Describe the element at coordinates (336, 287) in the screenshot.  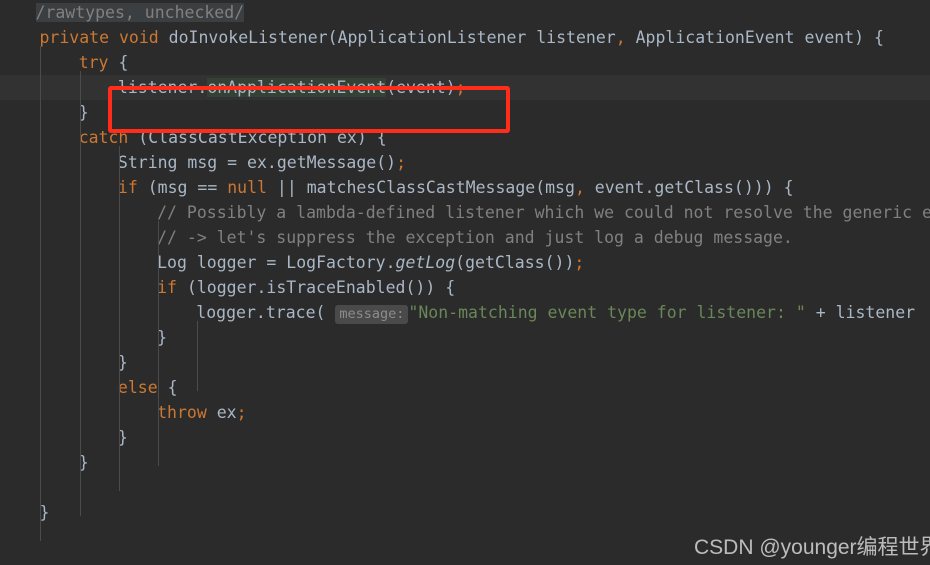
I see `code-token: isTraceEnabled` at that location.